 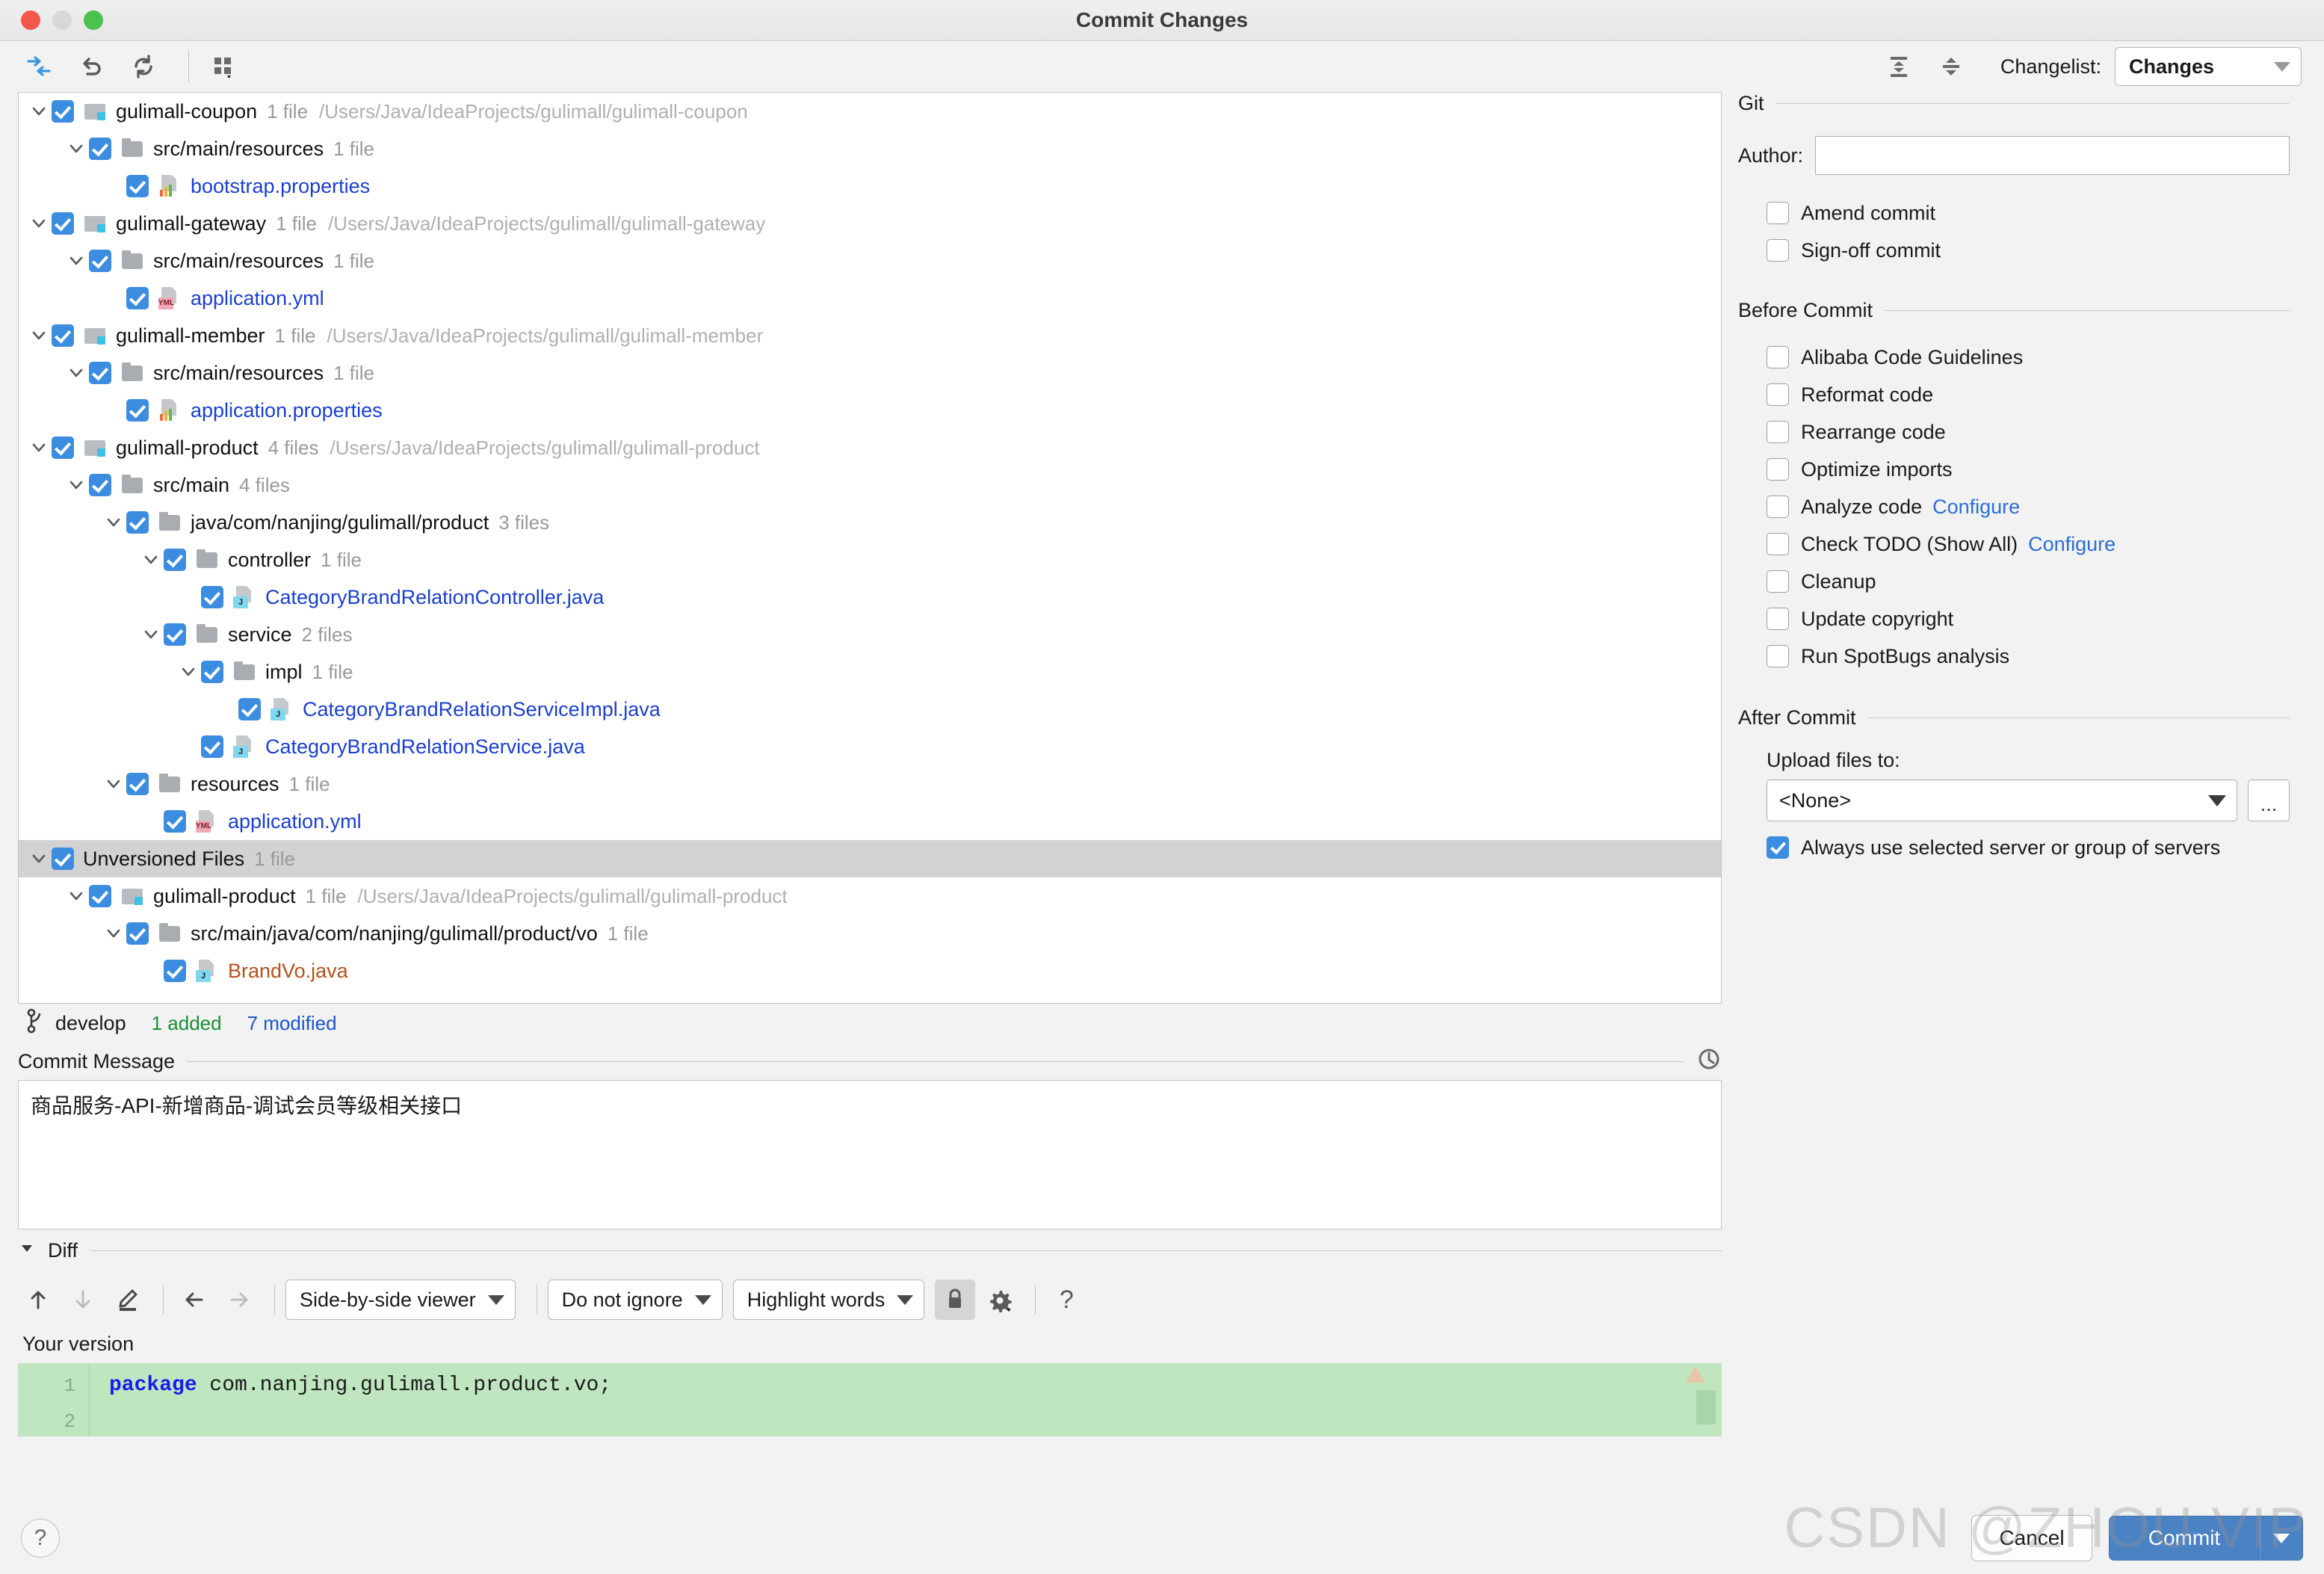 I want to click on tree-row: controller 1 file, so click(x=870, y=559).